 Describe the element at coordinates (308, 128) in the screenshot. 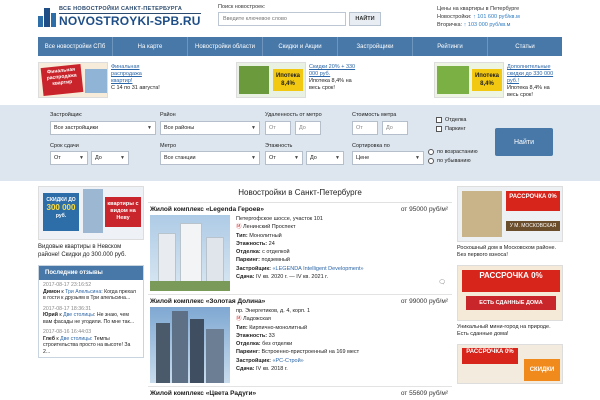

I see `metro-distance-to: До` at that location.